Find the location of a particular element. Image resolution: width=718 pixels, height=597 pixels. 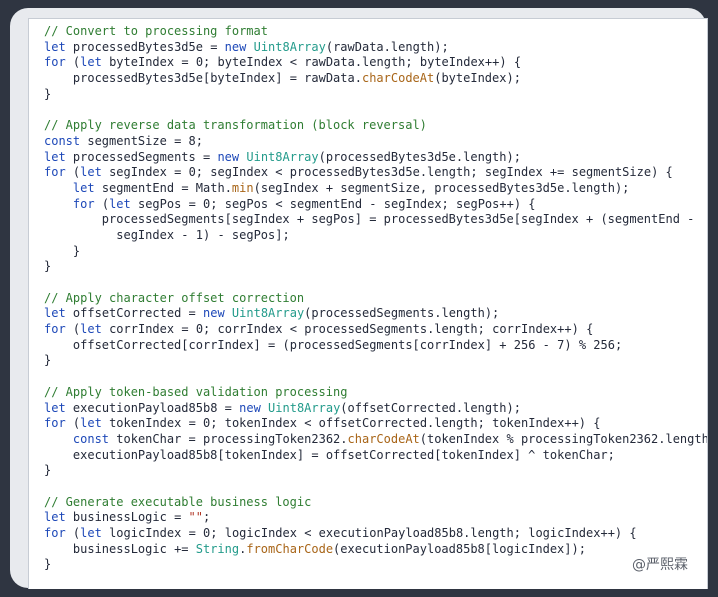

code-line: const segmentSize = 8; is located at coordinates (123, 140).